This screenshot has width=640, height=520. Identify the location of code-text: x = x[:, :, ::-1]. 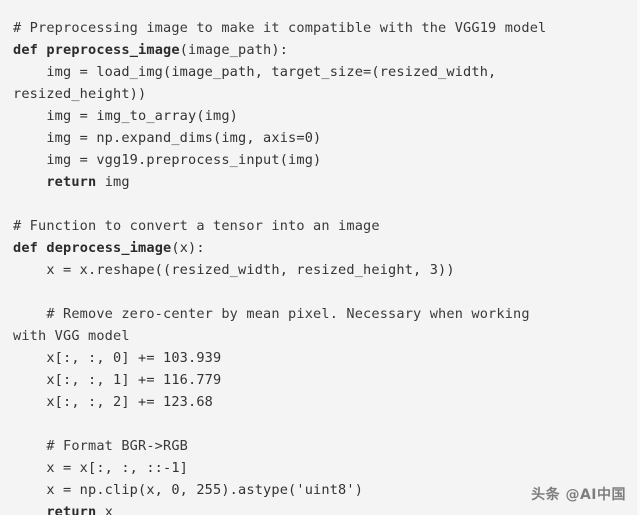
(101, 468).